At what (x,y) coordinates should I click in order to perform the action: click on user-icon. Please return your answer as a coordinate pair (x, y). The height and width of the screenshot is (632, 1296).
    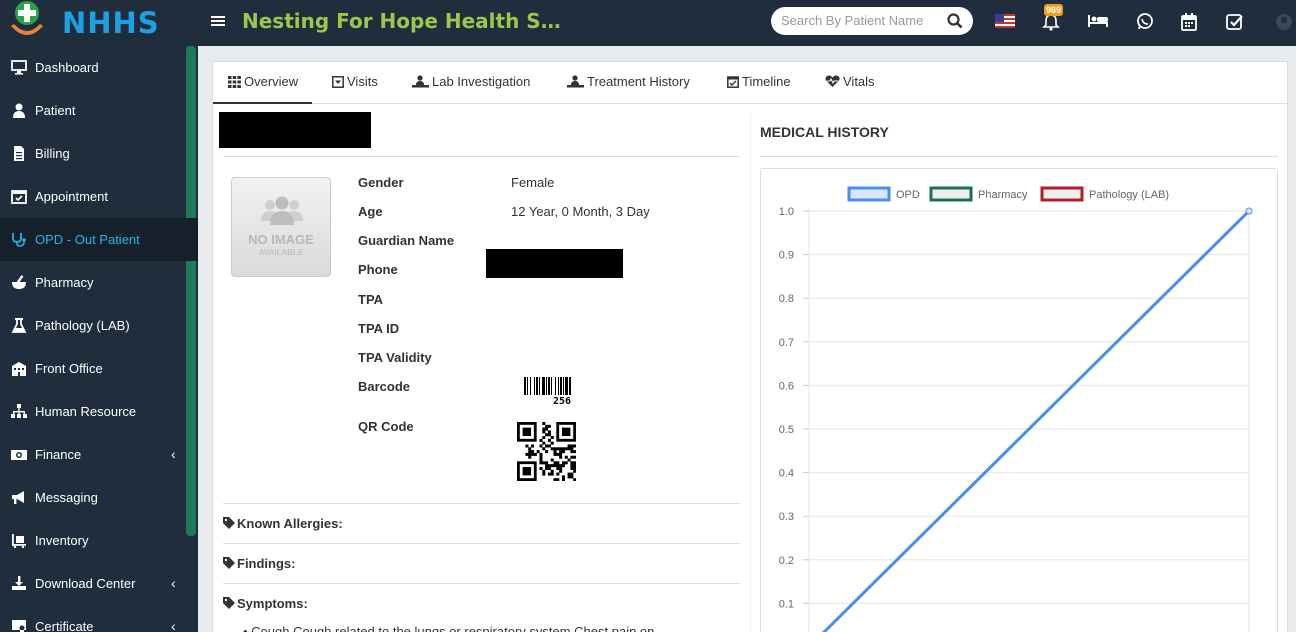
    Looking at the image, I should click on (19, 110).